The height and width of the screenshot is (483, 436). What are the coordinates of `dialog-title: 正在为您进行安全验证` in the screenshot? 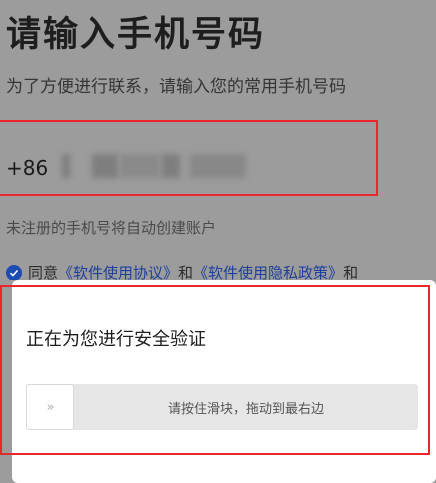 It's located at (116, 339).